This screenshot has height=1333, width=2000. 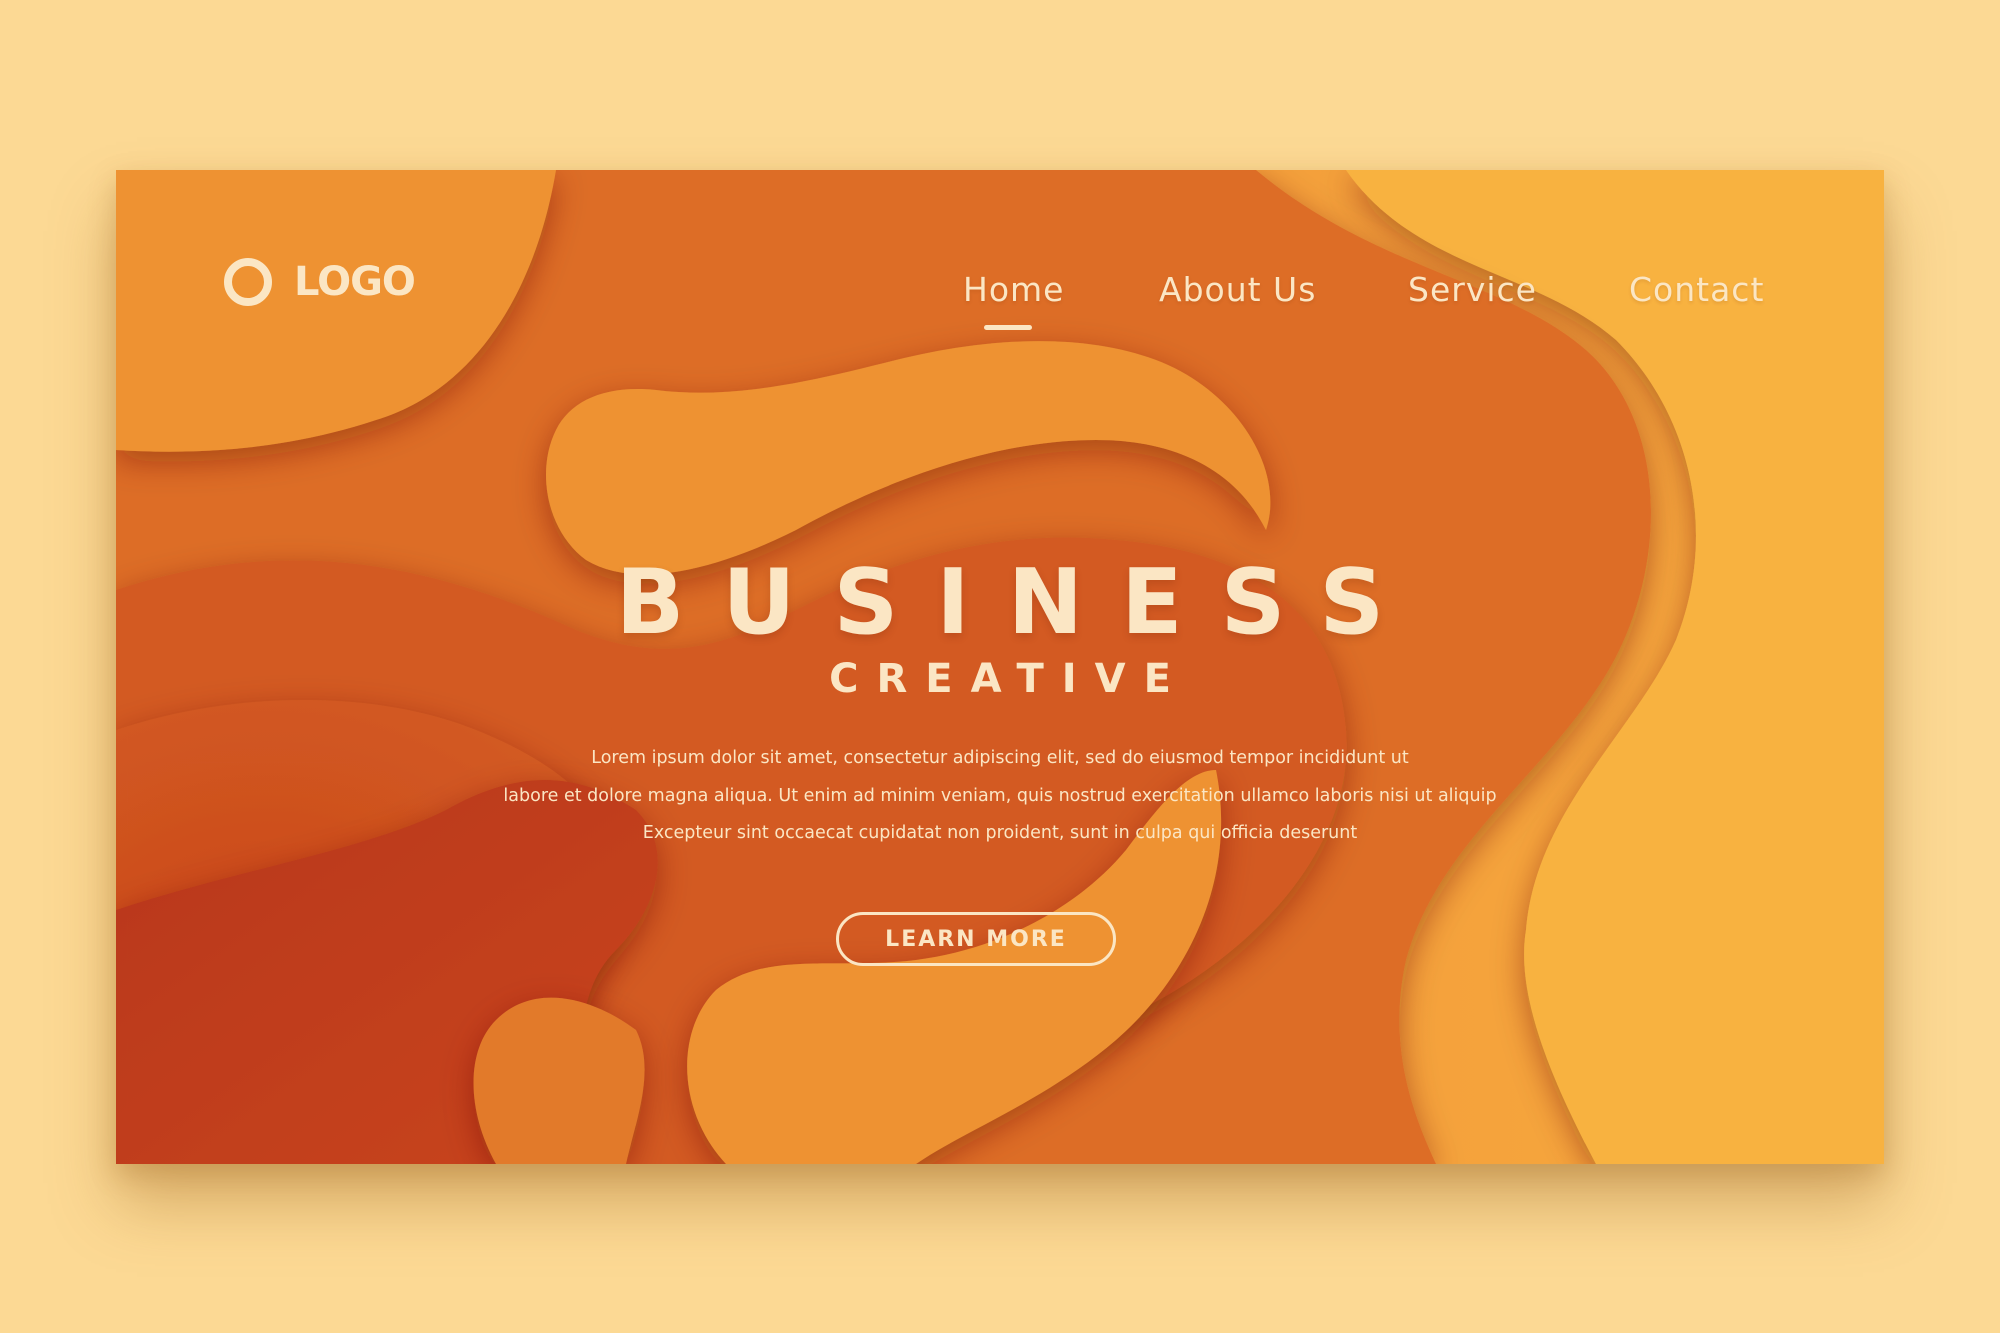 What do you see at coordinates (1472, 289) in the screenshot?
I see `nav-service: Service` at bounding box center [1472, 289].